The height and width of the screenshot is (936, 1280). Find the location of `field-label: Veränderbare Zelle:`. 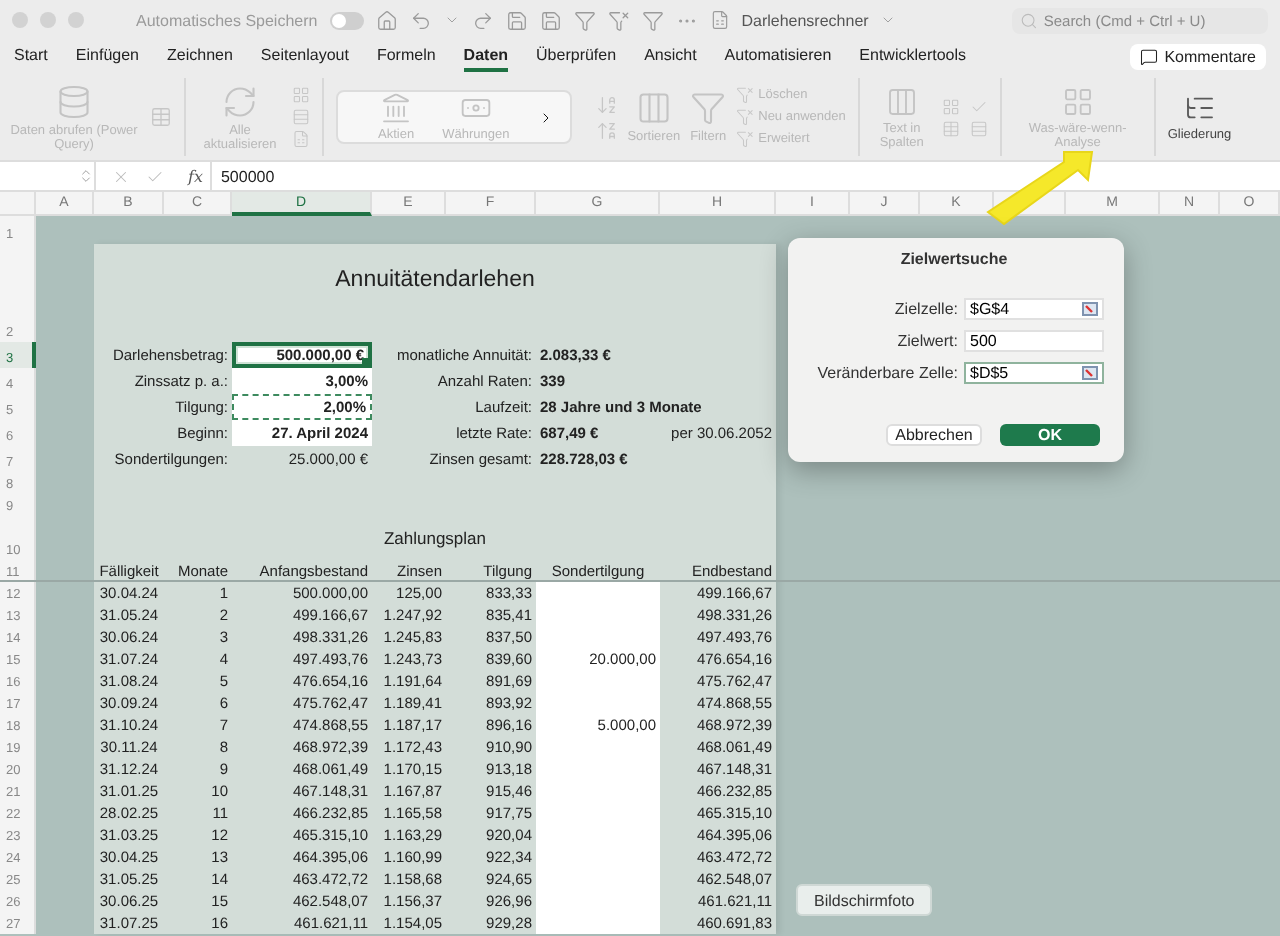

field-label: Veränderbare Zelle: is located at coordinates (887, 373).